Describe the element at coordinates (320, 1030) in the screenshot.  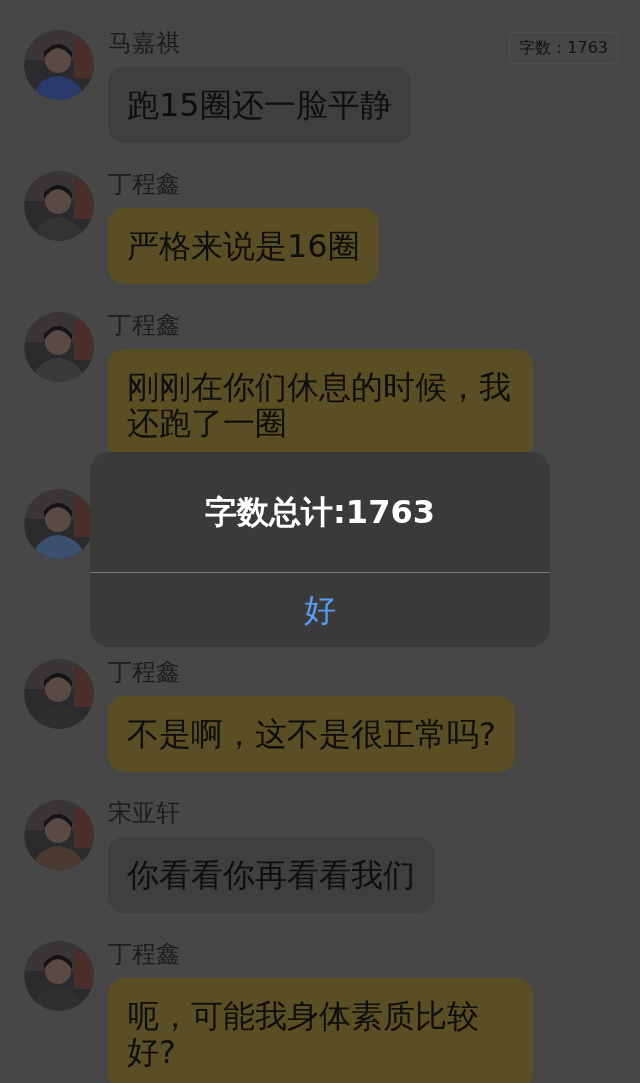
I see `message-bubble: 呃，可能我身体素质比较好?` at that location.